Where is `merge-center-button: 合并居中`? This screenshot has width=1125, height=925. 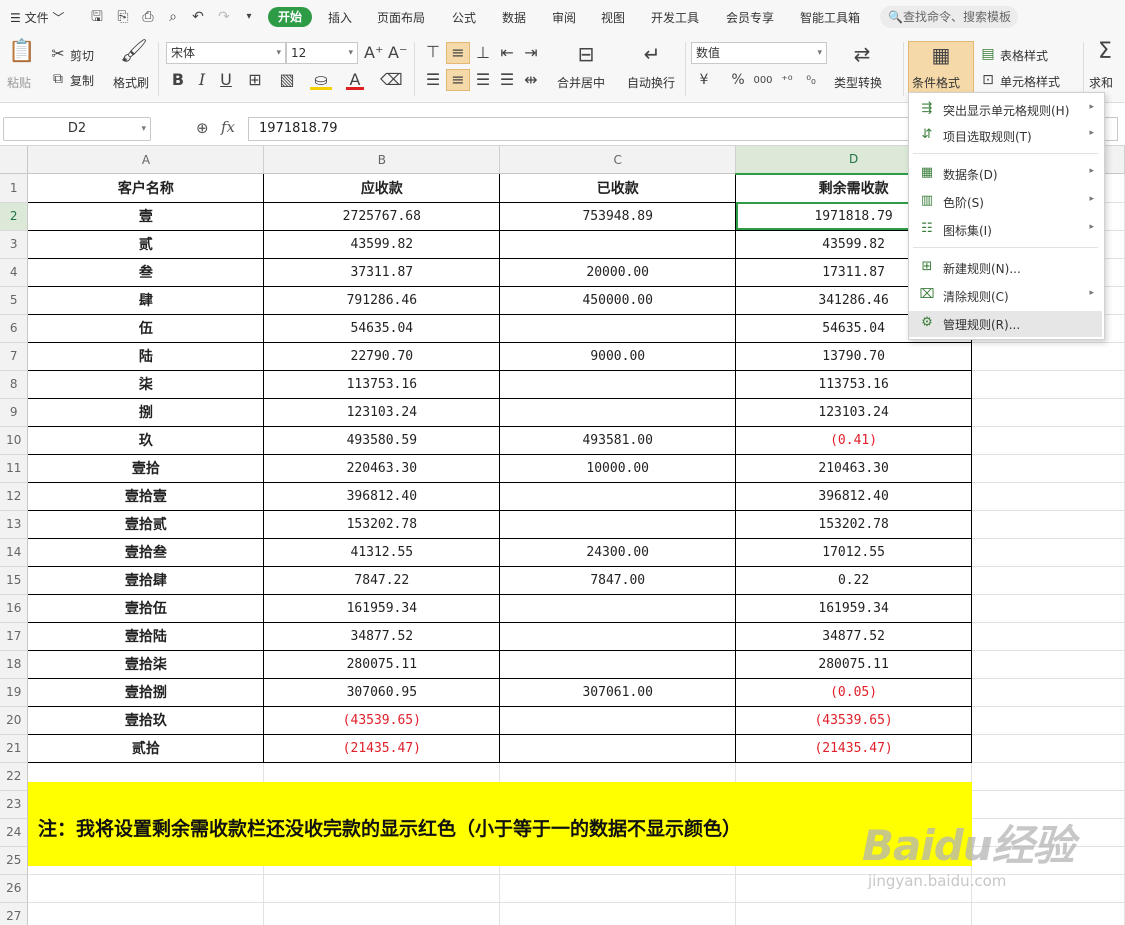 merge-center-button: 合并居中 is located at coordinates (581, 82).